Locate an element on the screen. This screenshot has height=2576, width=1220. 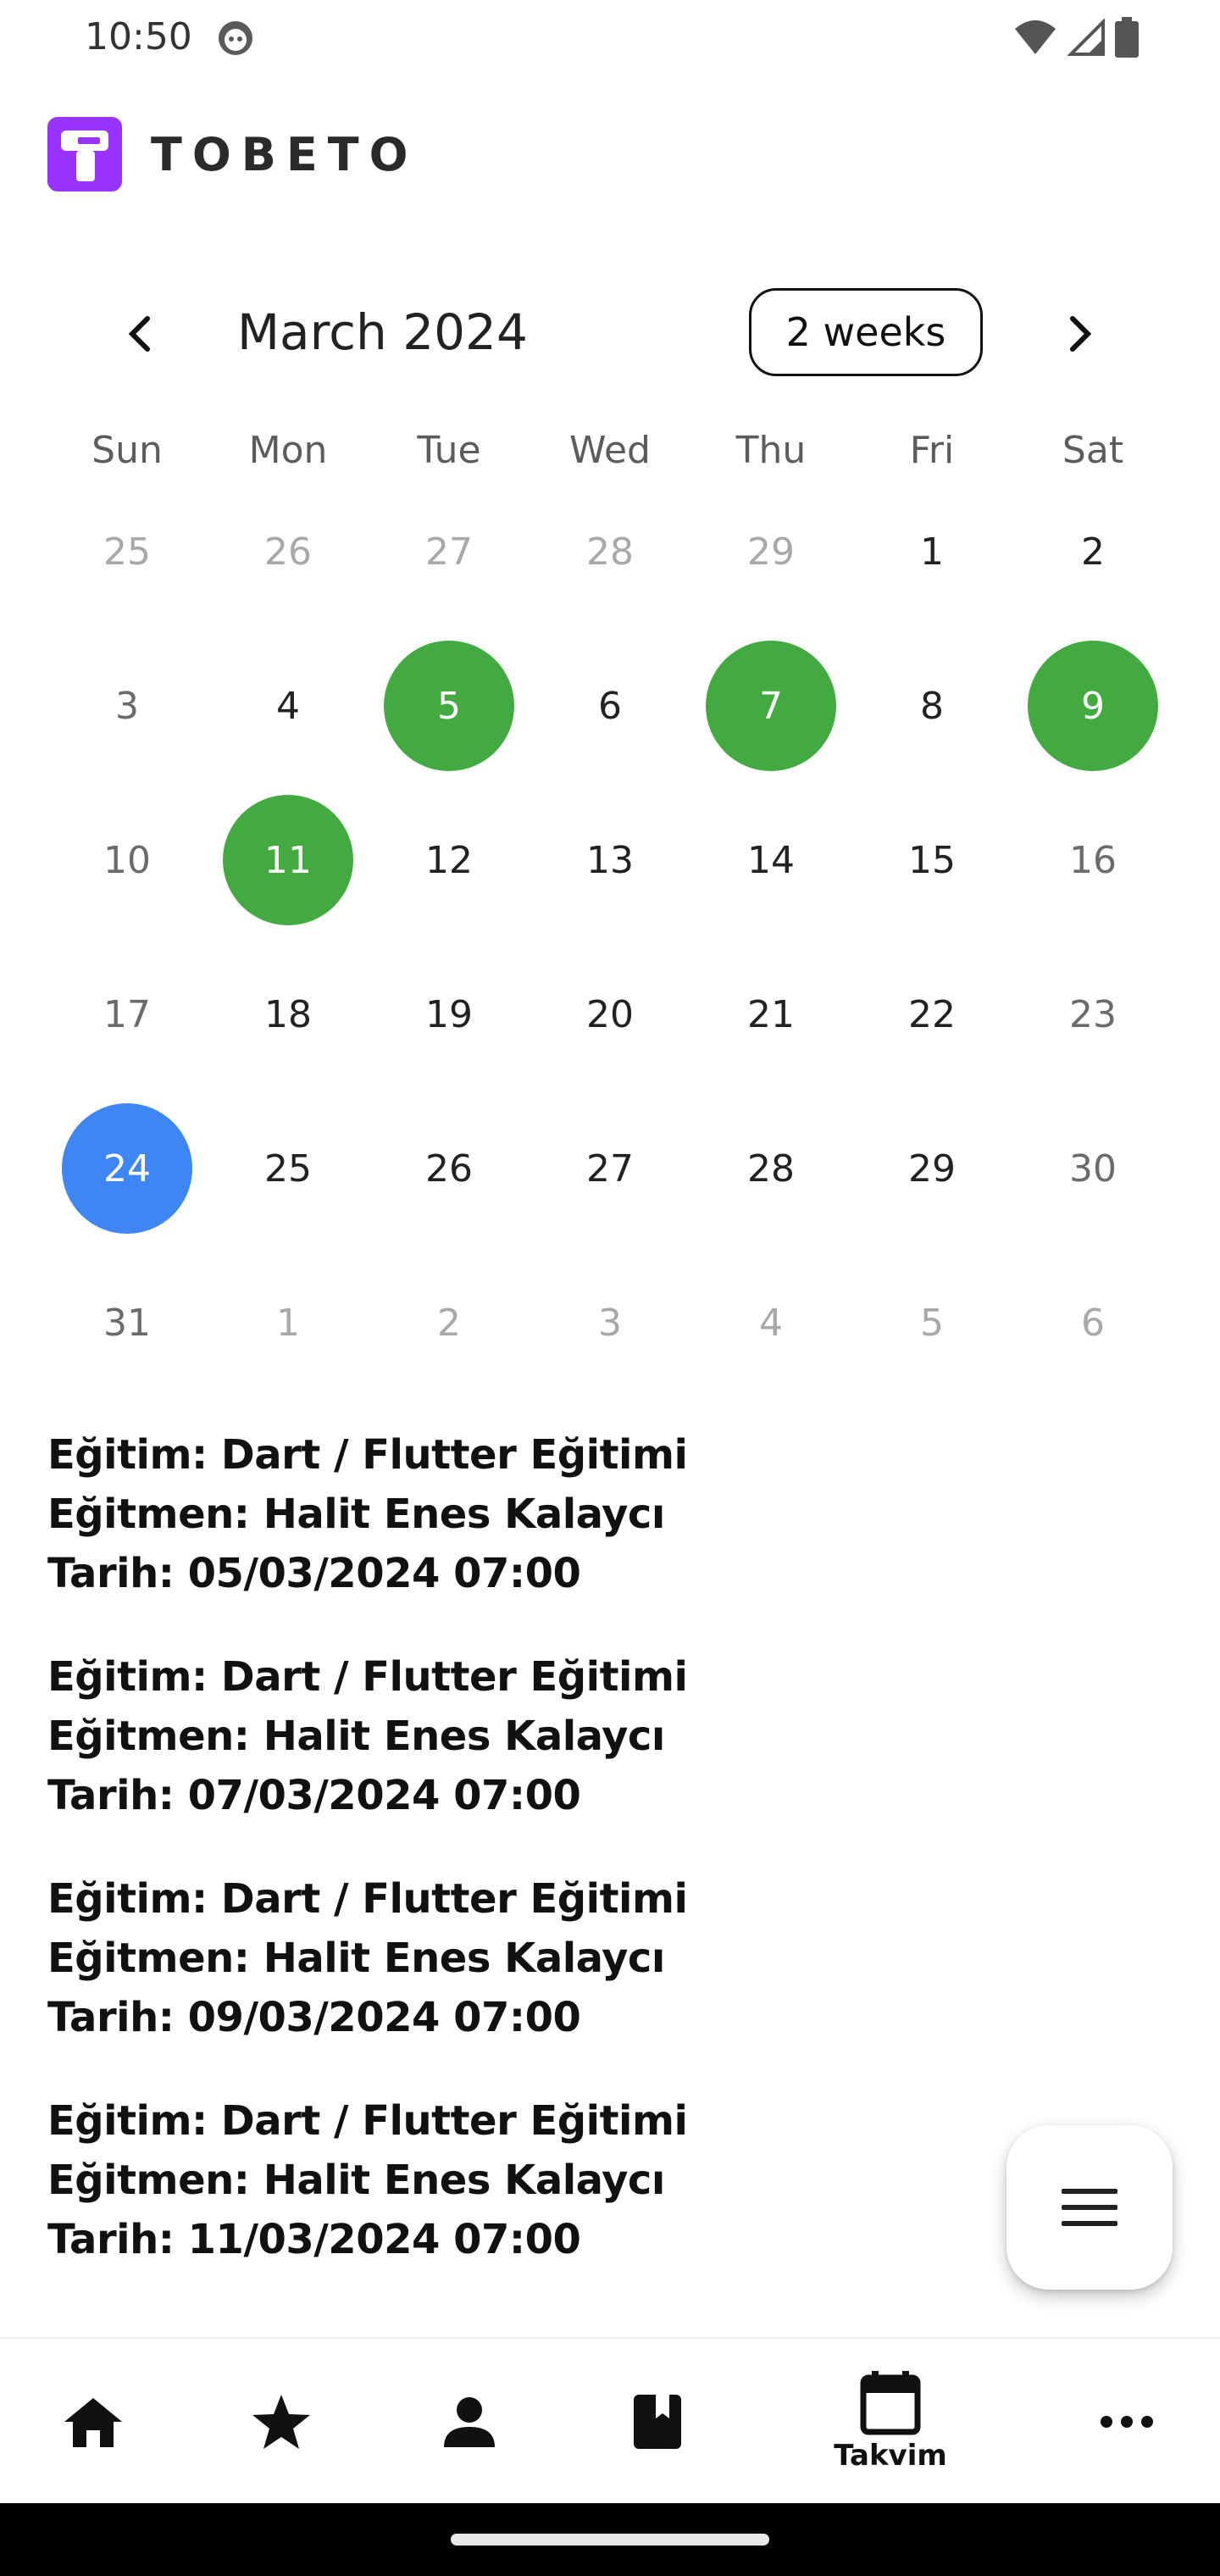
calendar-day-event: 9 is located at coordinates (1092, 706).